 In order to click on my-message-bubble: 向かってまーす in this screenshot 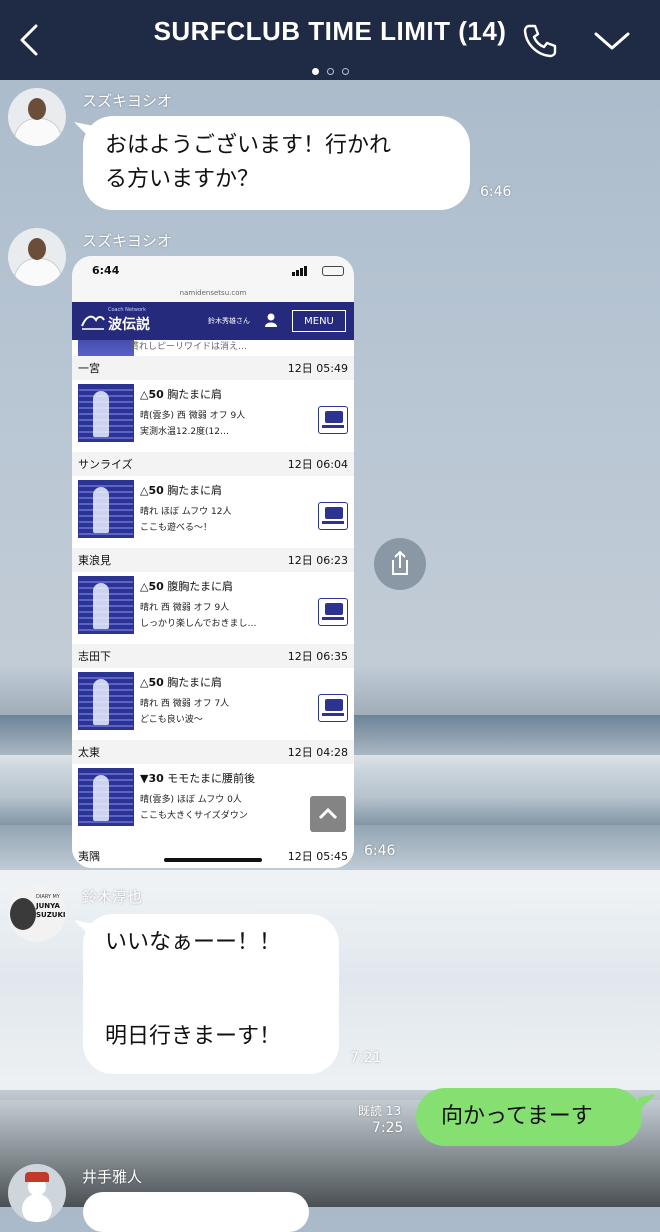, I will do `click(529, 1117)`.